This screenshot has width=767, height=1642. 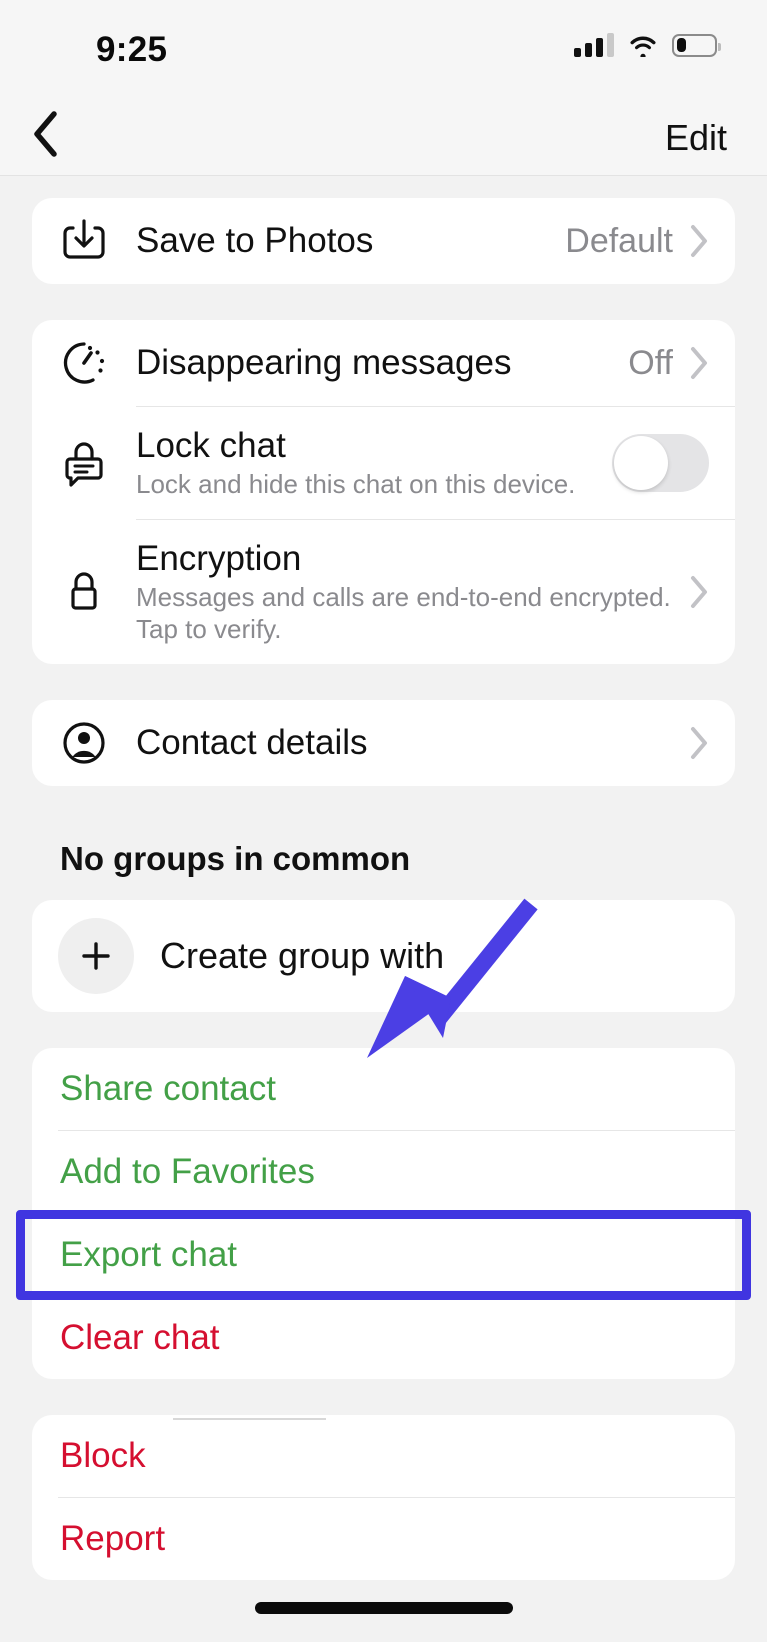 What do you see at coordinates (641, 463) in the screenshot?
I see `toggle-knob` at bounding box center [641, 463].